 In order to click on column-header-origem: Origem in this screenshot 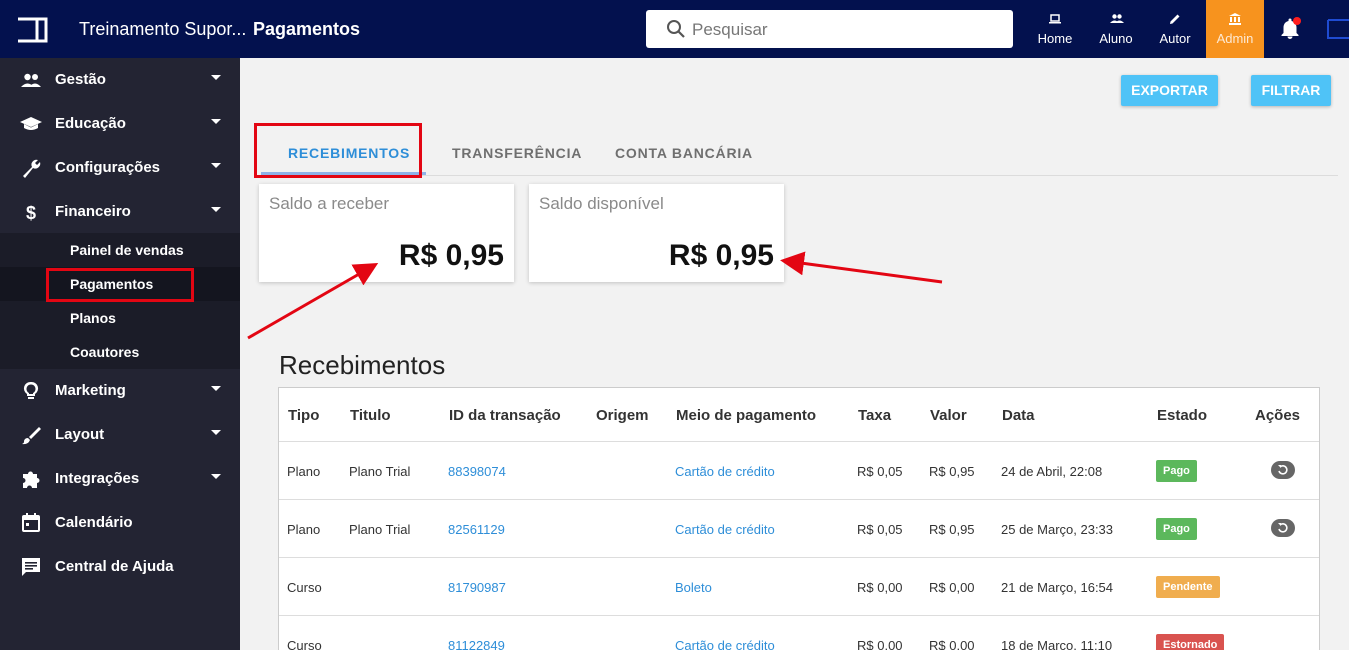, I will do `click(622, 415)`.